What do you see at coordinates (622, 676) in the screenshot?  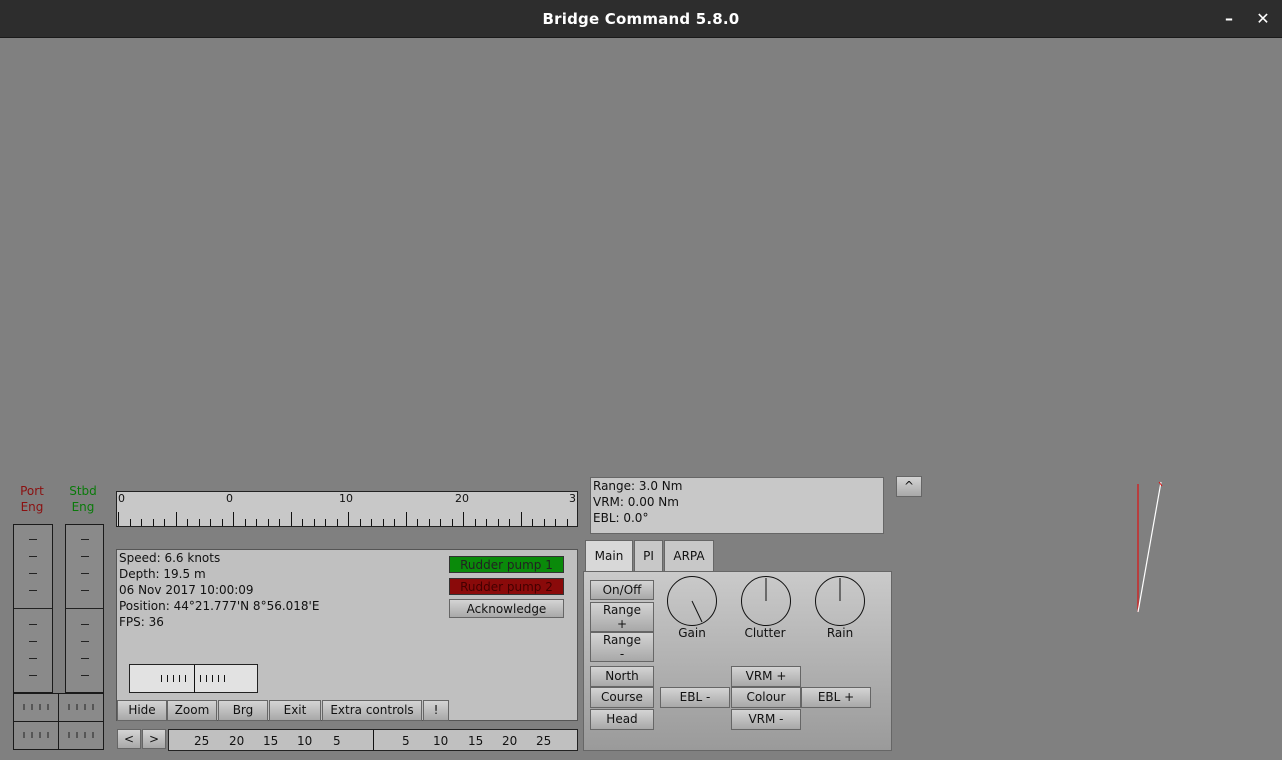 I see `north-up-button: North` at bounding box center [622, 676].